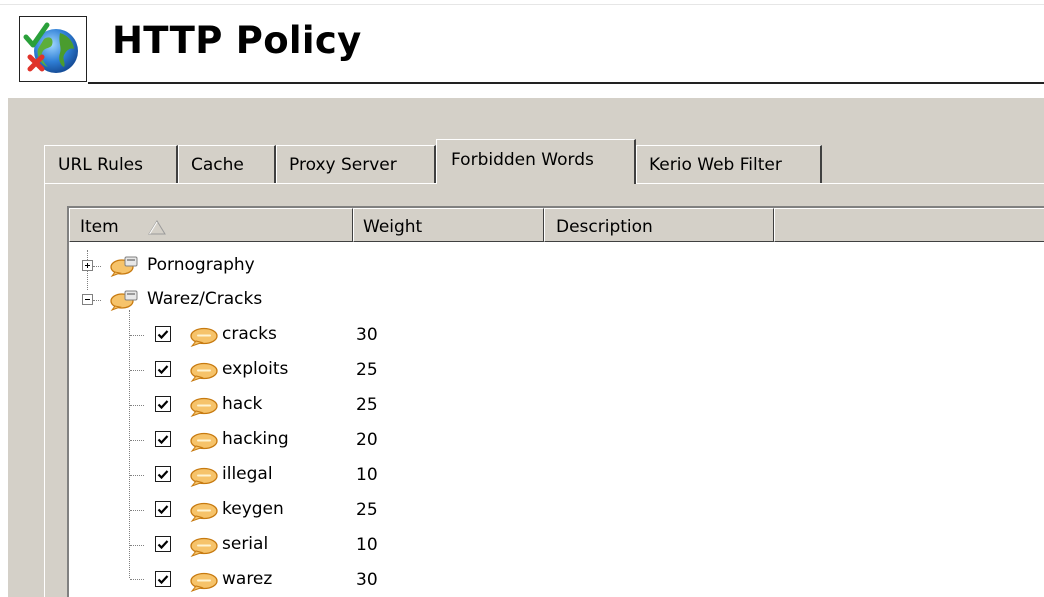 The width and height of the screenshot is (1044, 597). I want to click on column-header-label: Weight, so click(393, 227).